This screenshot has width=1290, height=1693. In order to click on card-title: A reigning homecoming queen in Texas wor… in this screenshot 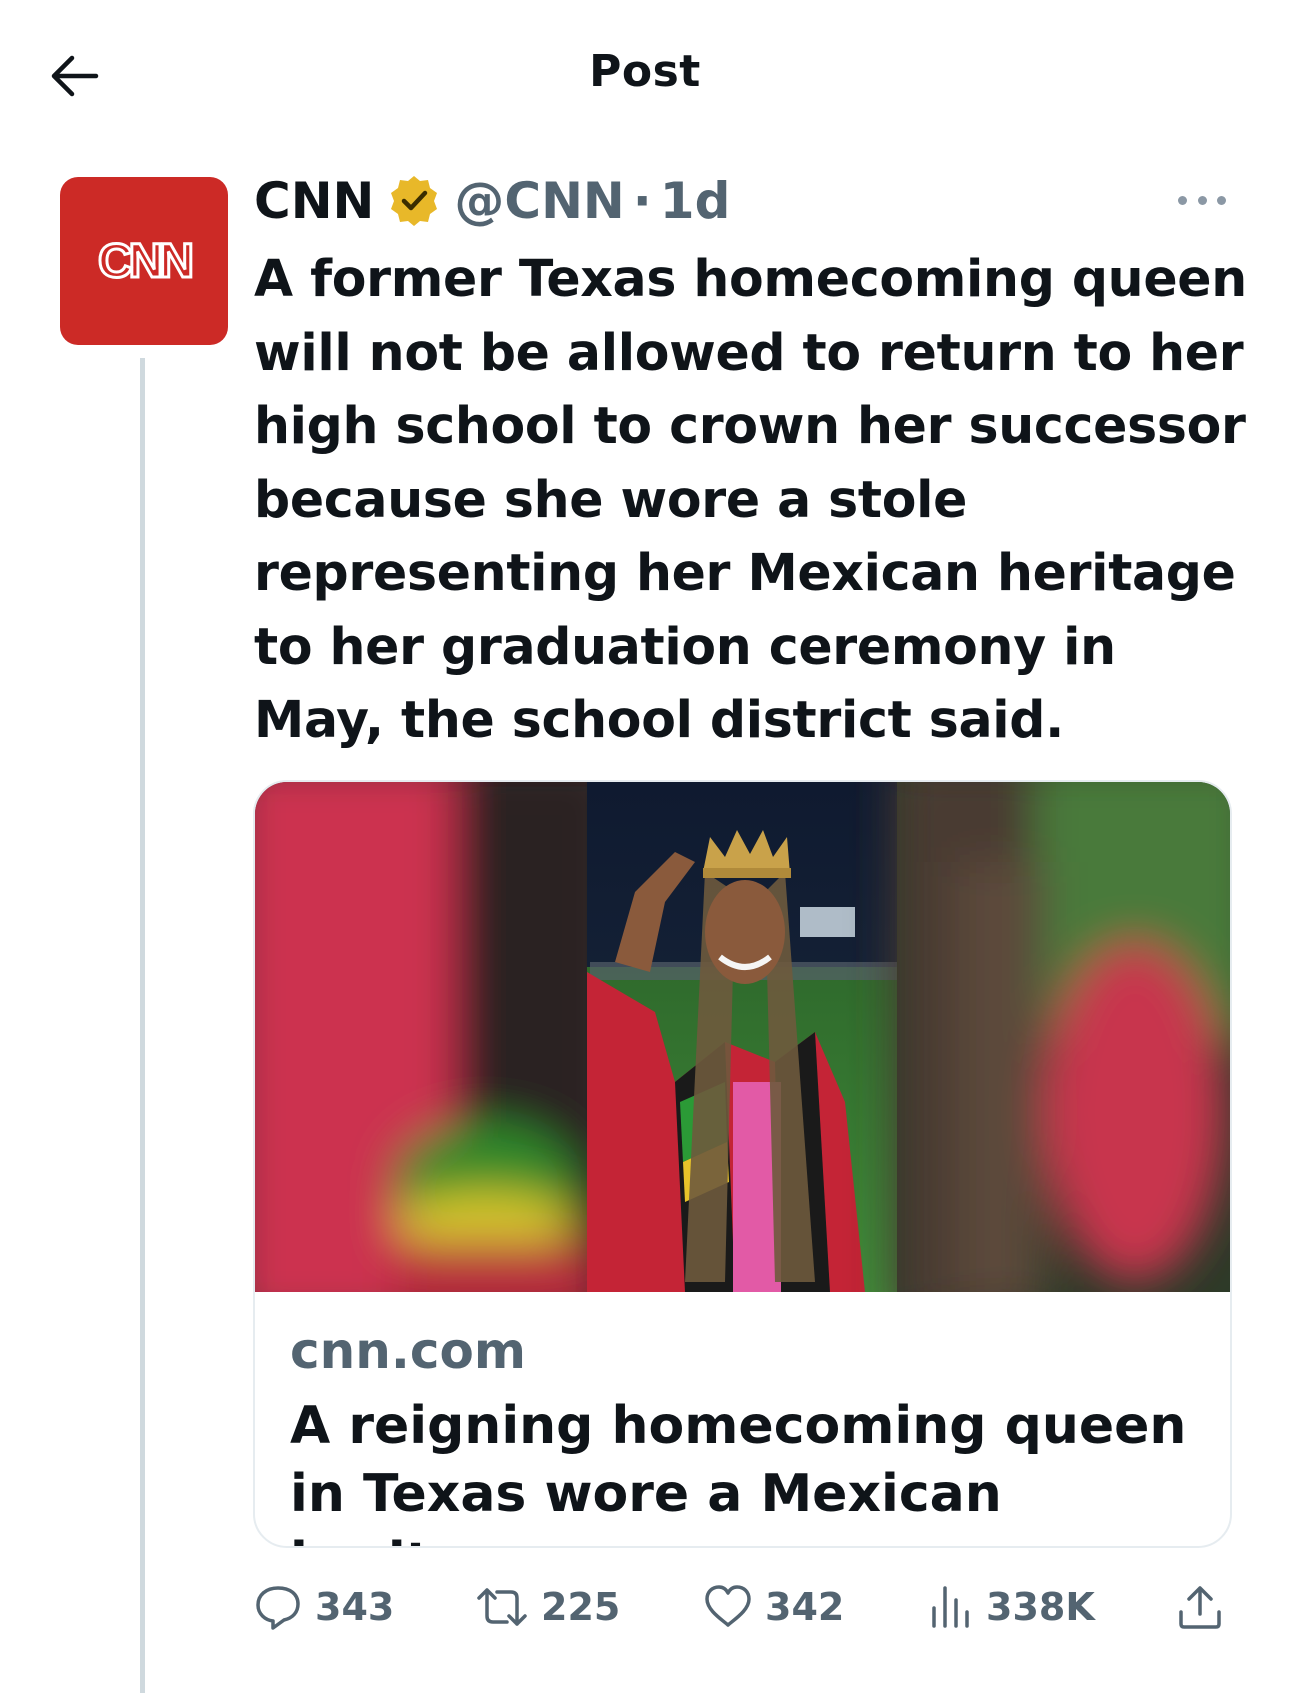, I will do `click(738, 1471)`.